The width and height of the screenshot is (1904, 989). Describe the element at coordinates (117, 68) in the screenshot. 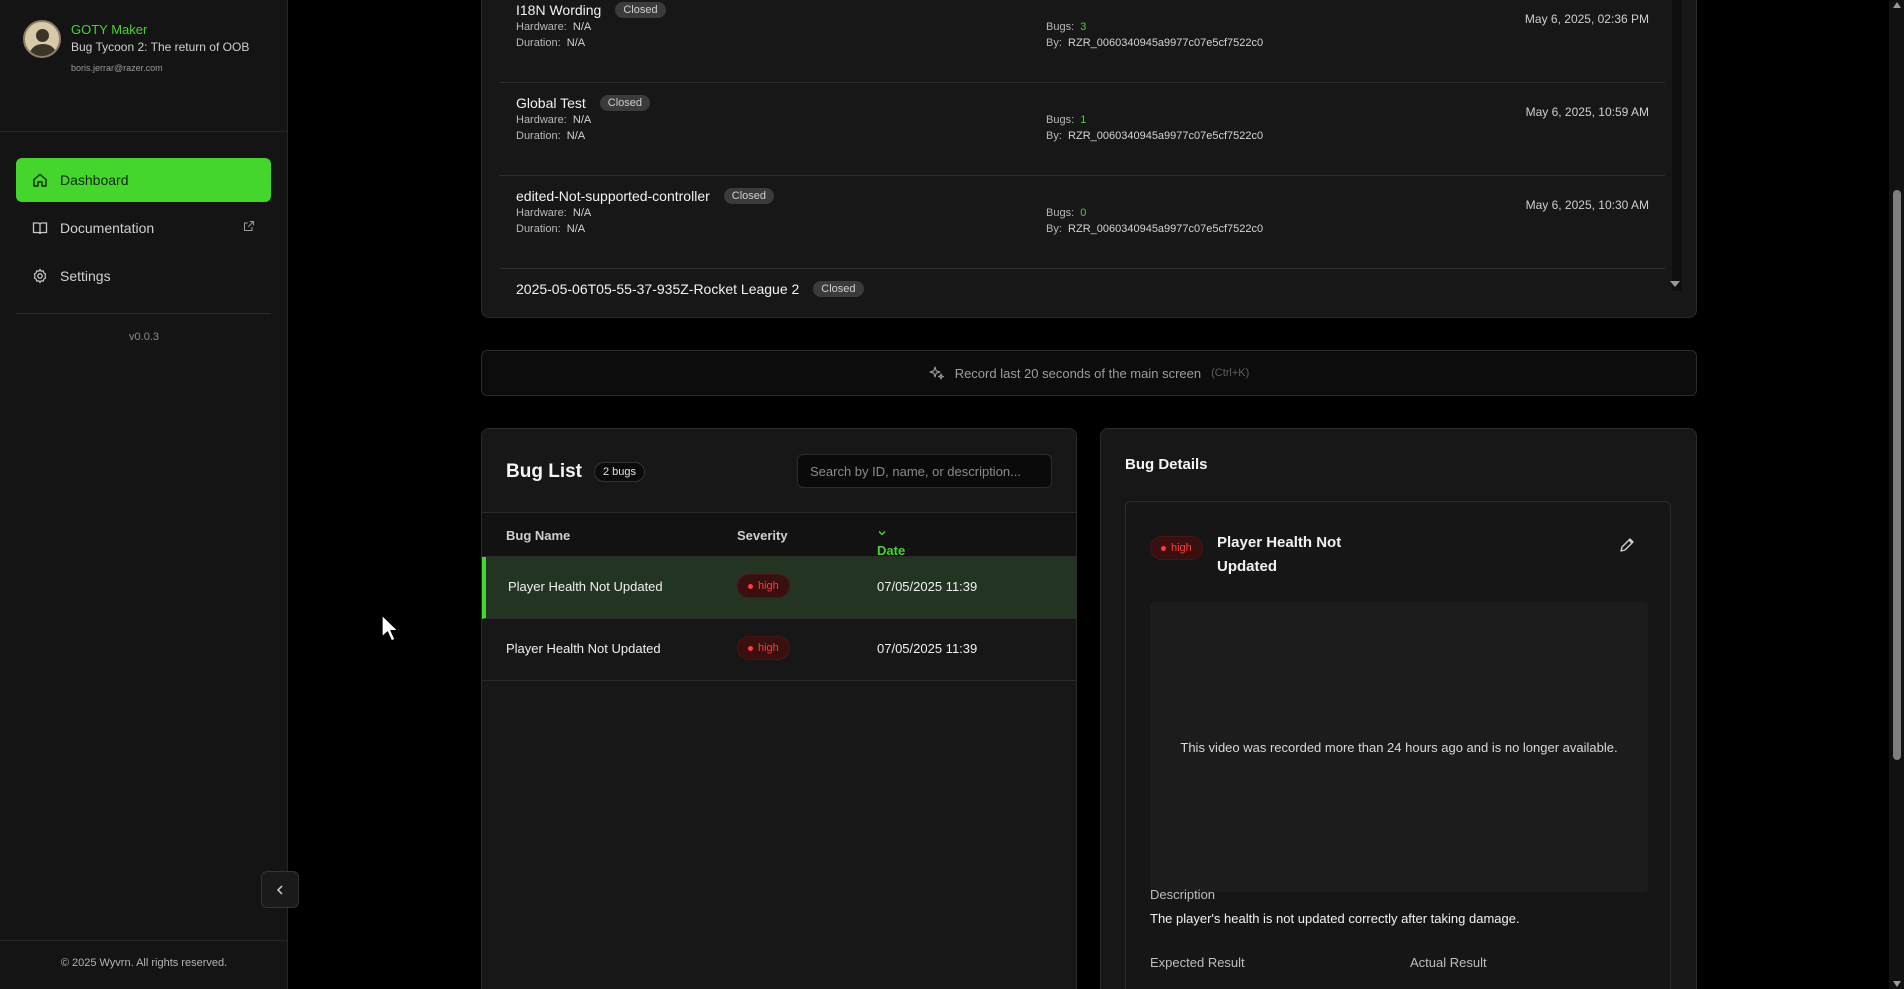

I see `profile-email: boris.jerrar@razer.com` at that location.